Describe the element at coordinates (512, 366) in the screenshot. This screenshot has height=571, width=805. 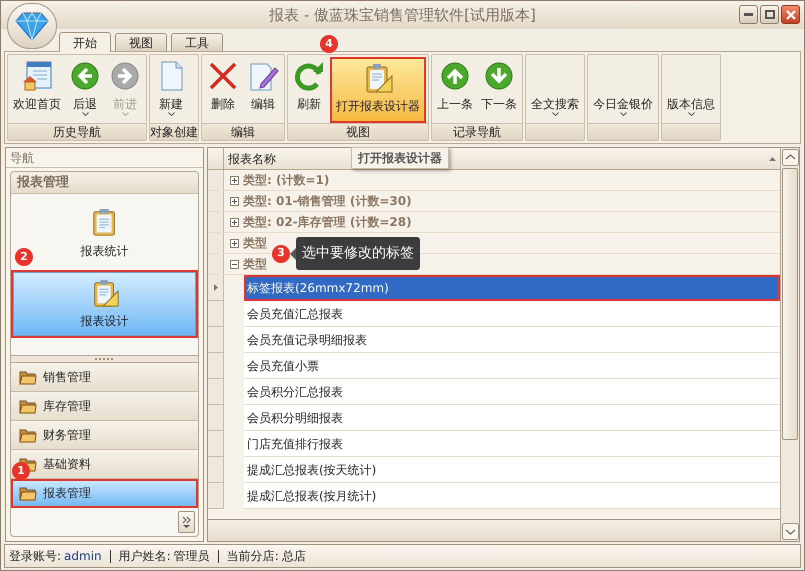
I see `table-cell: 会员充值小票` at that location.